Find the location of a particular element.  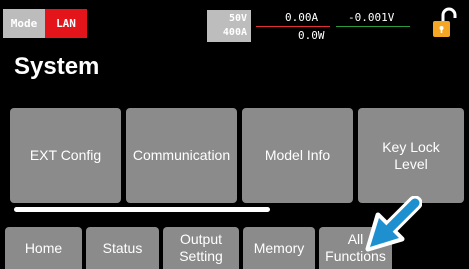

key-lock-level-button: Key Lock Level is located at coordinates (411, 155).